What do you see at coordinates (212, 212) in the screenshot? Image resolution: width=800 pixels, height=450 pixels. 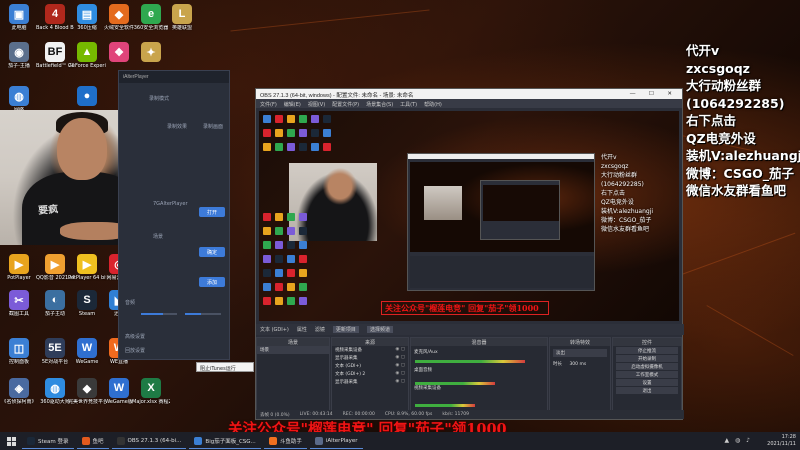 I see `ialter-open-button: 打开` at bounding box center [212, 212].